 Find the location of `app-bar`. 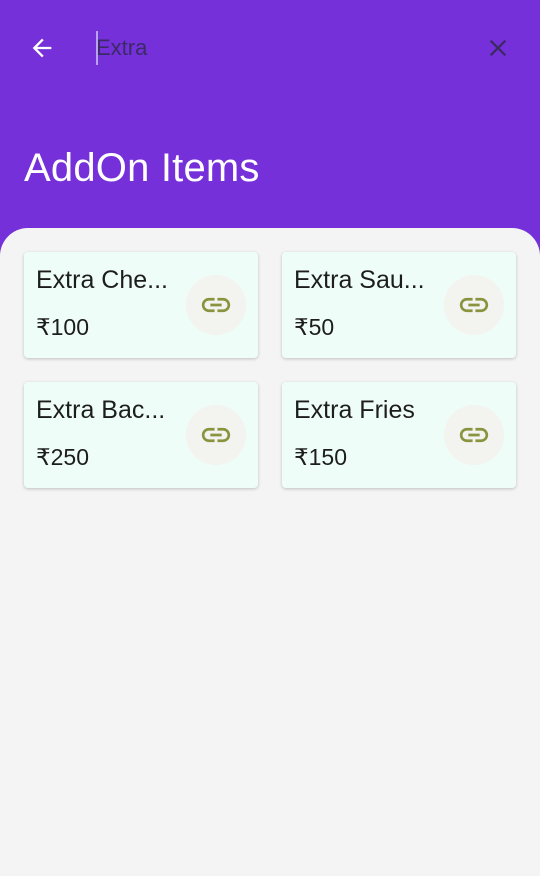

app-bar is located at coordinates (270, 48).